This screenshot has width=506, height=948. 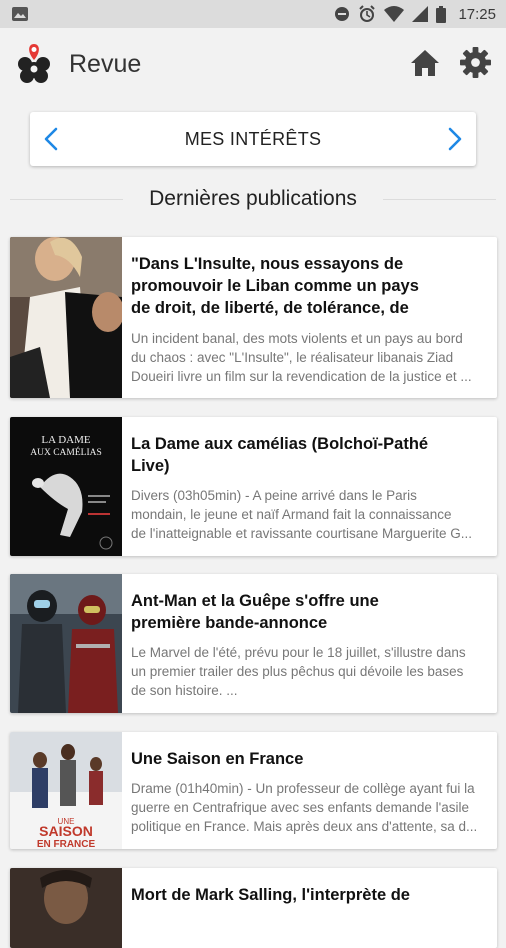 What do you see at coordinates (367, 13) in the screenshot?
I see `alarm-icon` at bounding box center [367, 13].